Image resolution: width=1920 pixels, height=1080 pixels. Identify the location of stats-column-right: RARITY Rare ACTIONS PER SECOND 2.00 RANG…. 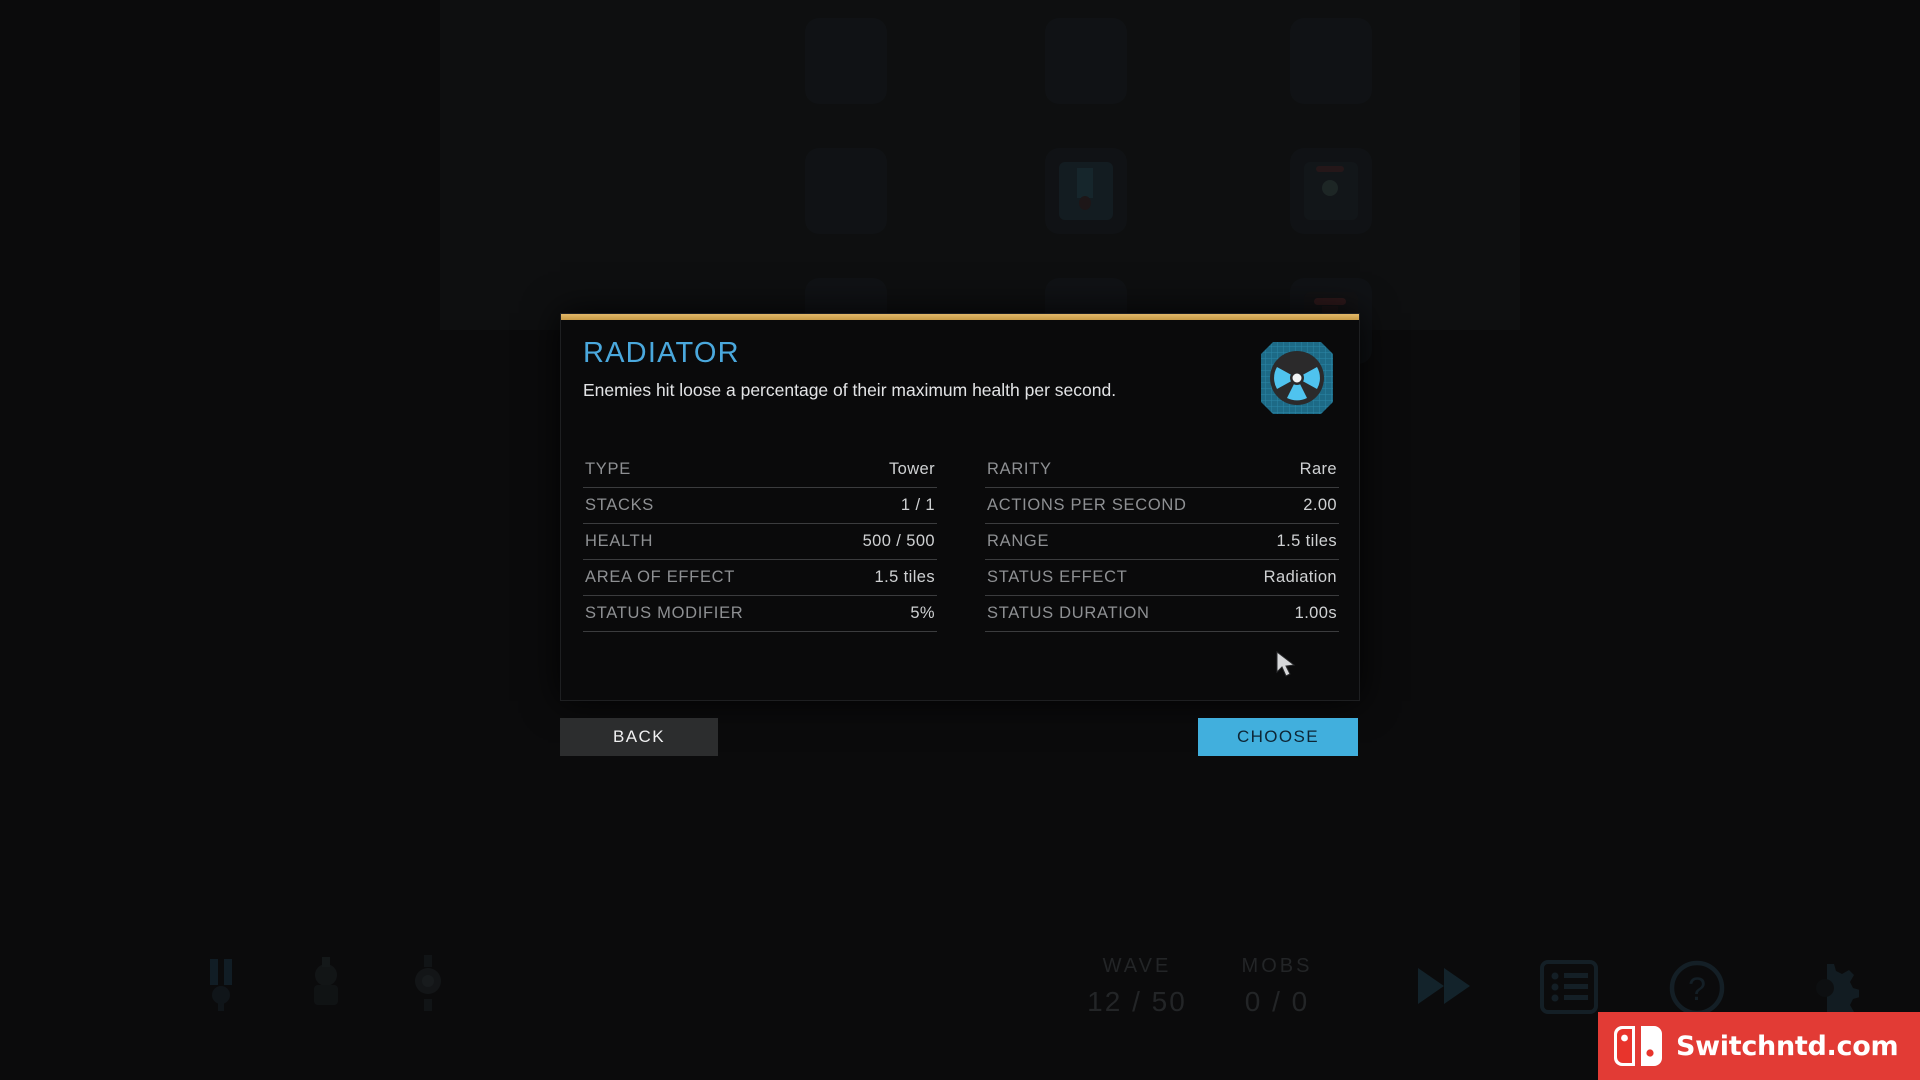
(1162, 542).